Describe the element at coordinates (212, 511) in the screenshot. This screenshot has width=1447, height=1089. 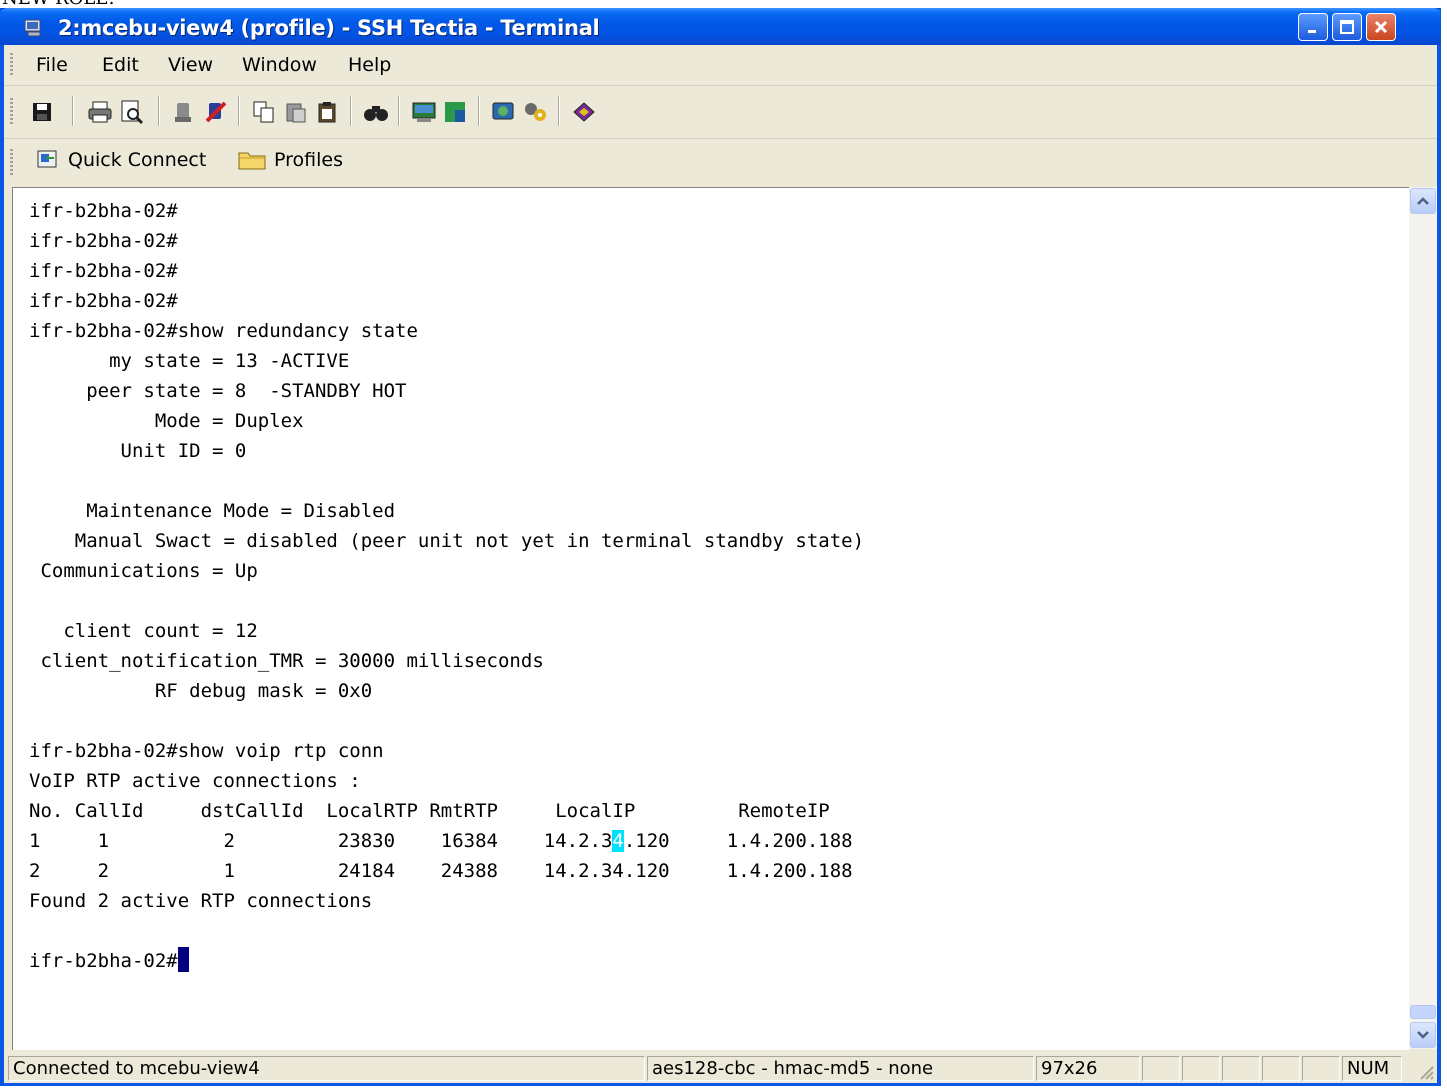
I see `terminal-line: Maintenance Mode = Disabled` at that location.